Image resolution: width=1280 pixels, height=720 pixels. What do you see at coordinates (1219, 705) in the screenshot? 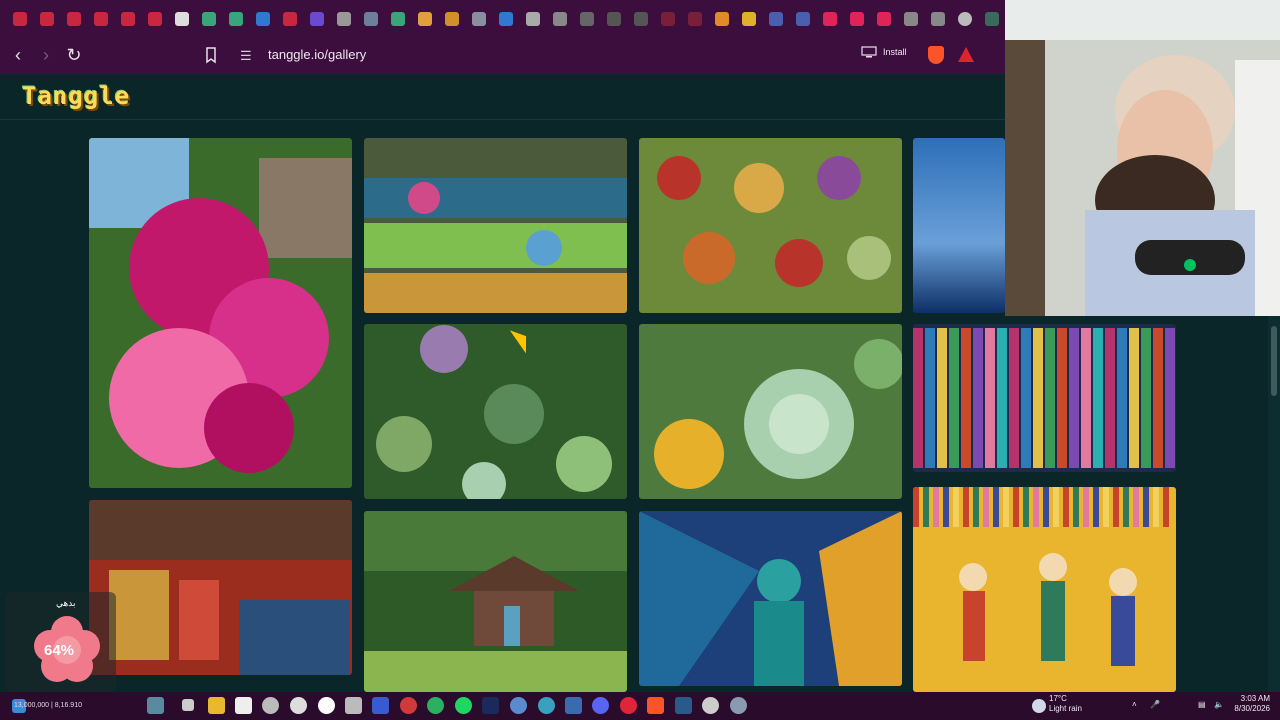
I see `volume-icon: 🔈` at bounding box center [1219, 705].